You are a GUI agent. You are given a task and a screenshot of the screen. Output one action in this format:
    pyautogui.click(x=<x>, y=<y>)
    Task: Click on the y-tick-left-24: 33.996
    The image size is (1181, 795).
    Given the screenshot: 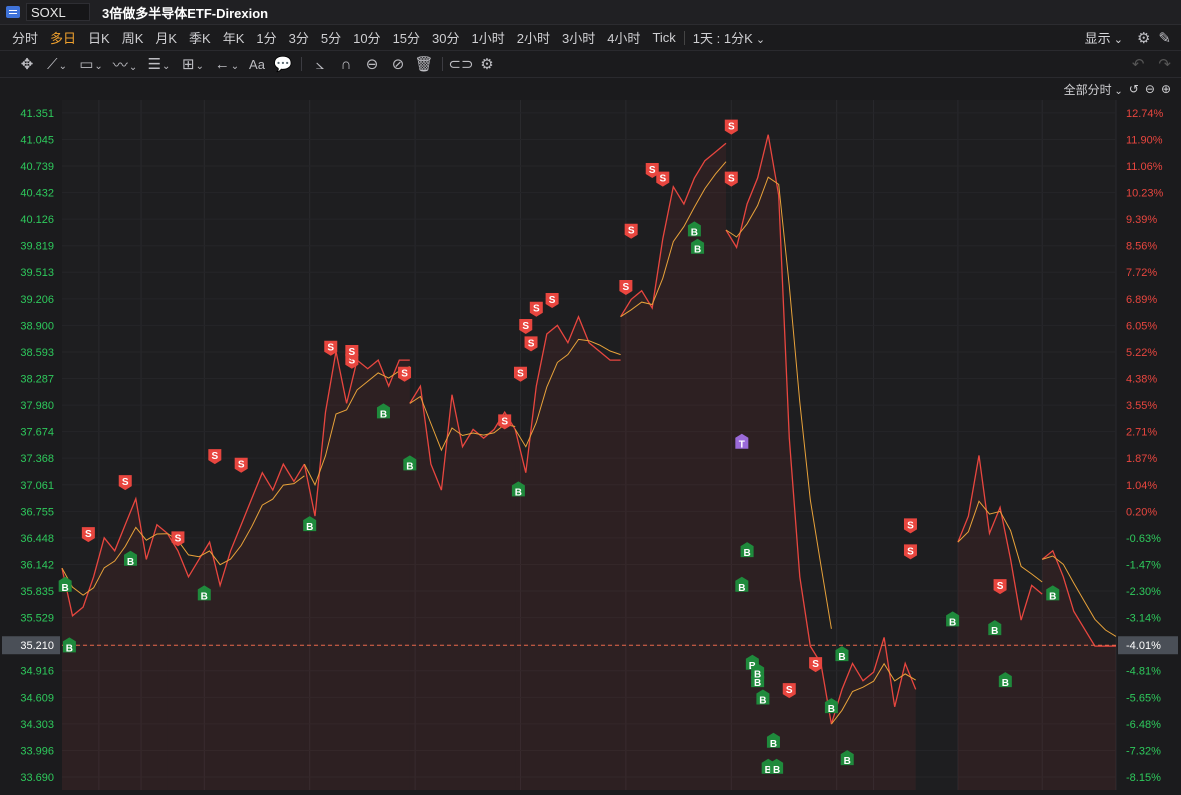 What is the action you would take?
    pyautogui.click(x=37, y=751)
    